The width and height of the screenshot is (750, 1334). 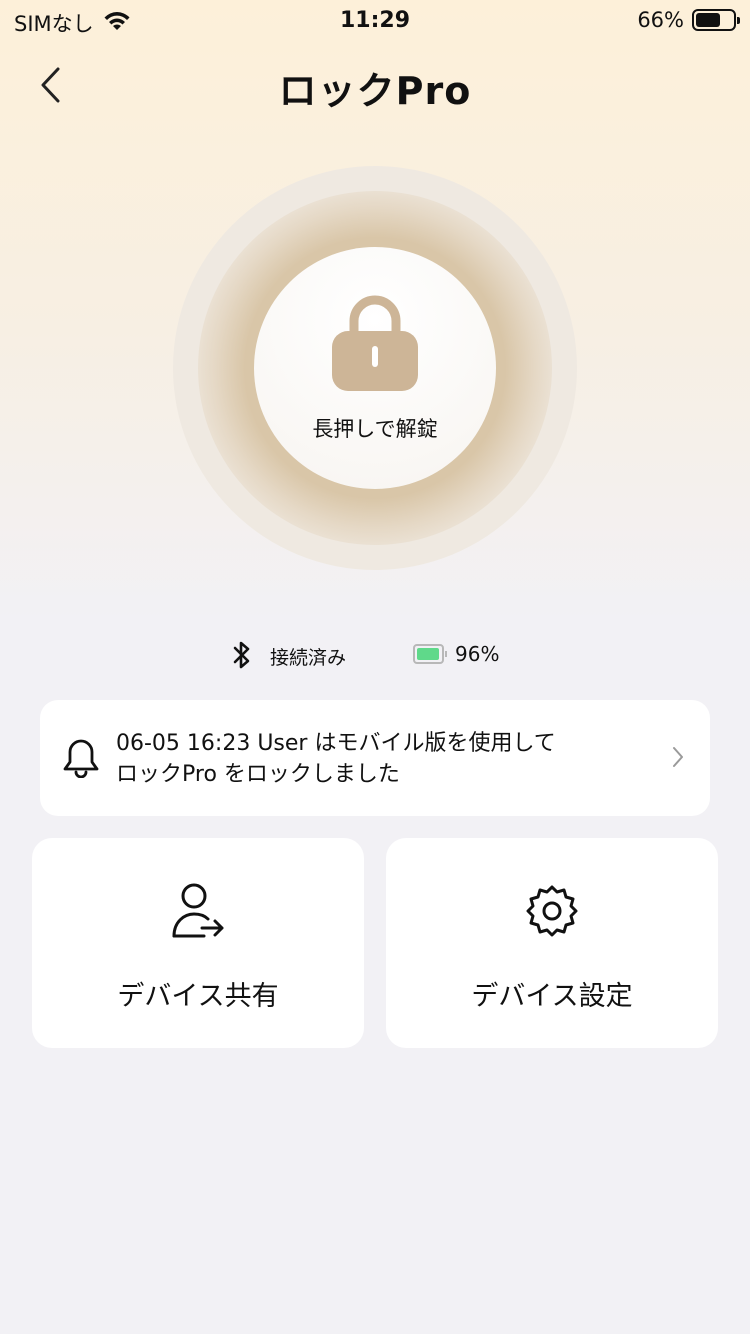 What do you see at coordinates (336, 743) in the screenshot?
I see `notice-line-1: 06-05 16:23 User はモバイル版を使用して` at bounding box center [336, 743].